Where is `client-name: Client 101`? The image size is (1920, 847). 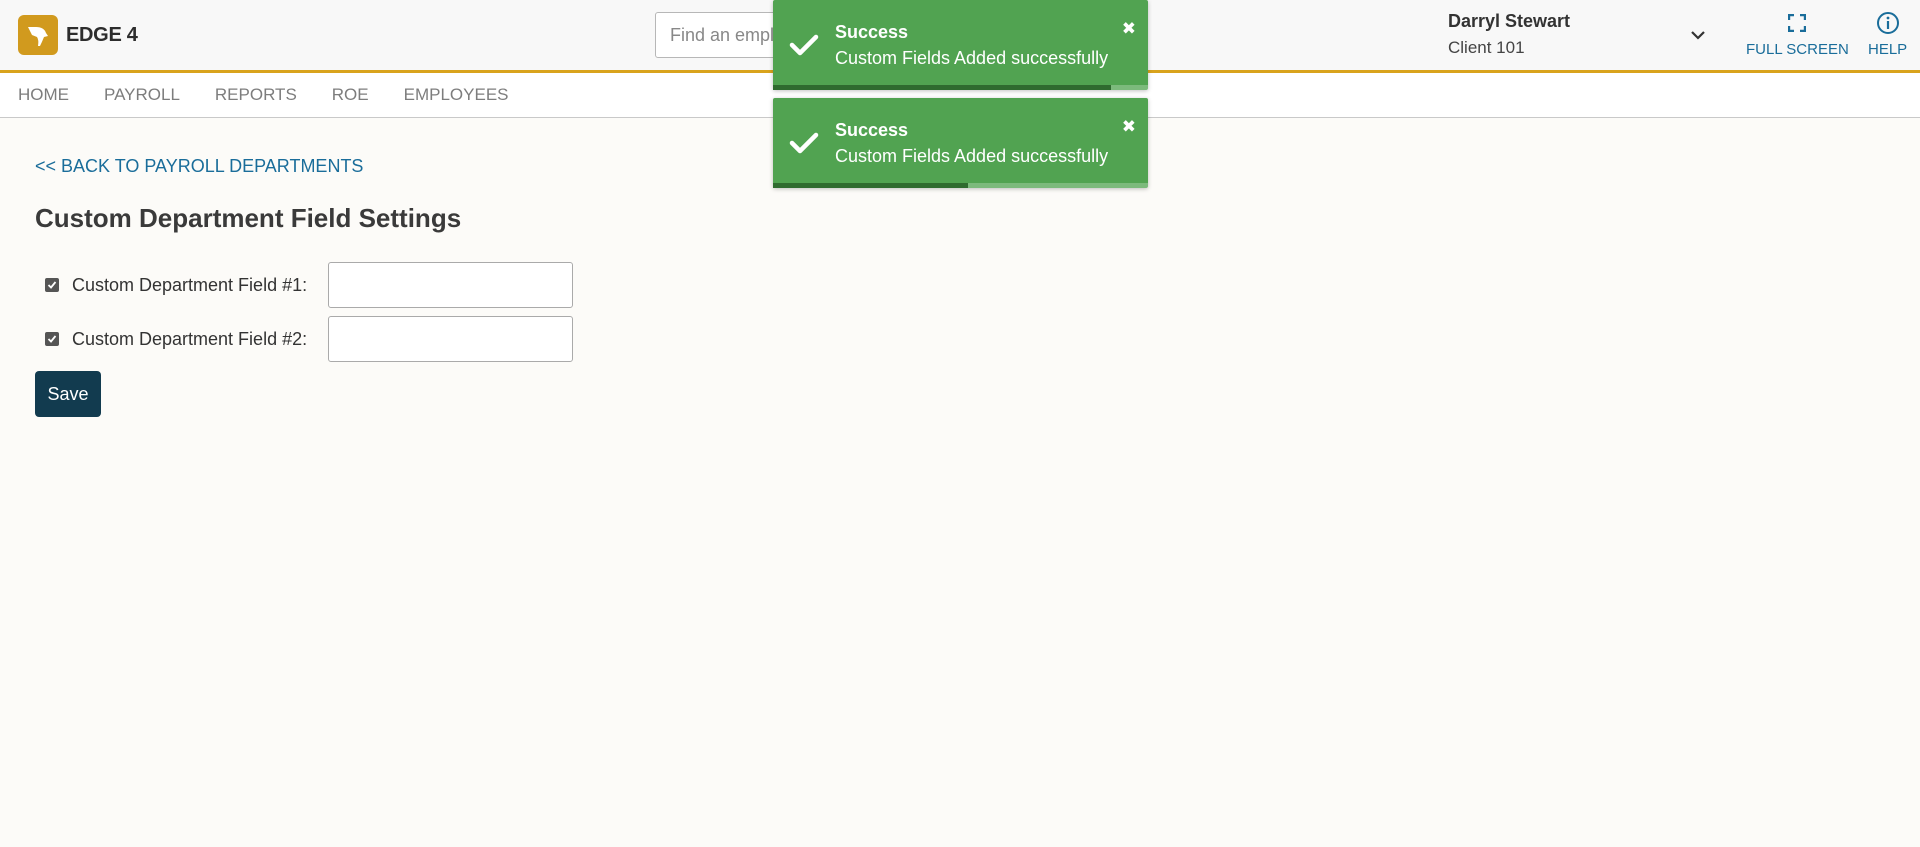
client-name: Client 101 is located at coordinates (1486, 47).